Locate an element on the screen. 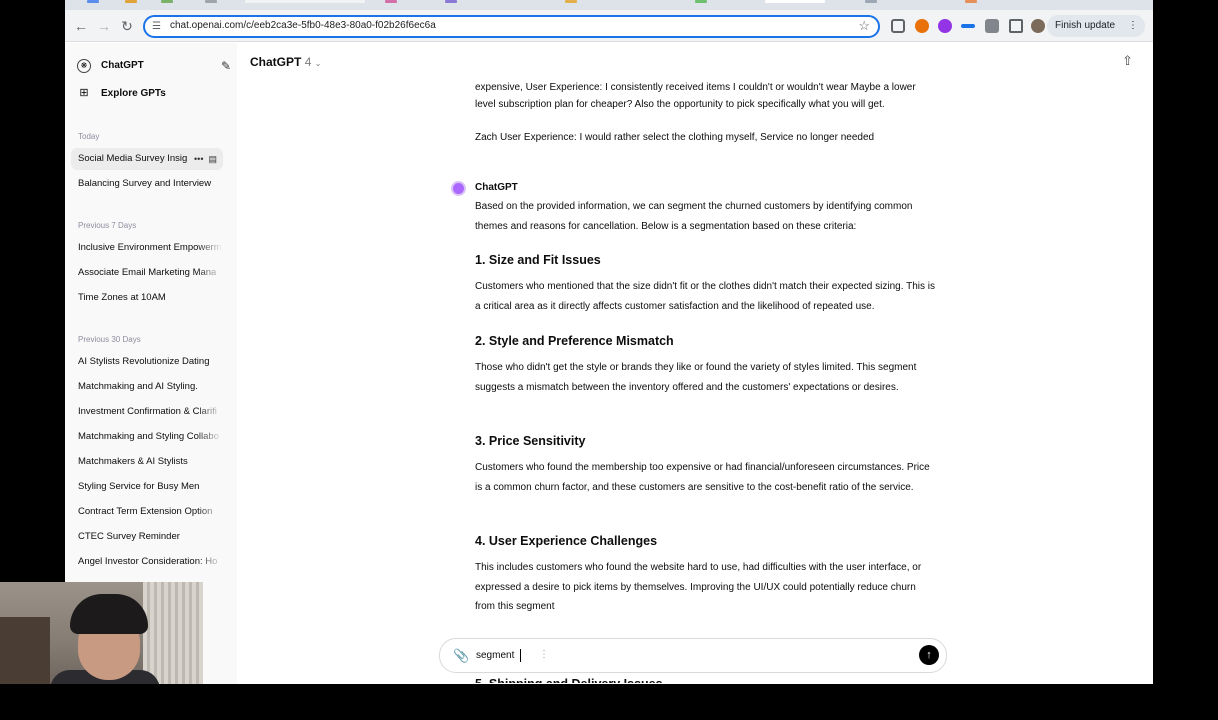  bookmark-star-icon: ☆ is located at coordinates (864, 26).